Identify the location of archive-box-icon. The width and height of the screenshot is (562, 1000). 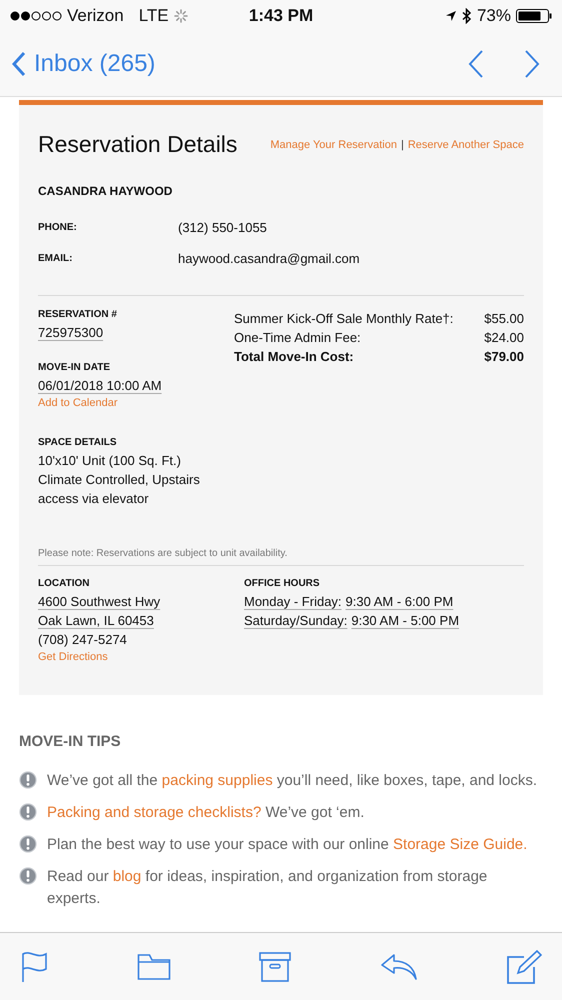
(275, 967).